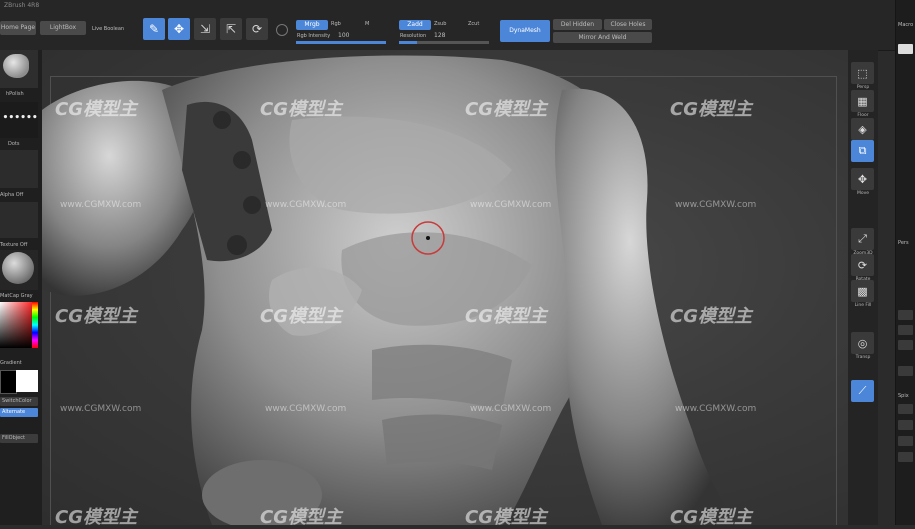 This screenshot has height=529, width=915. I want to click on alpha-label: Alpha Off, so click(12, 195).